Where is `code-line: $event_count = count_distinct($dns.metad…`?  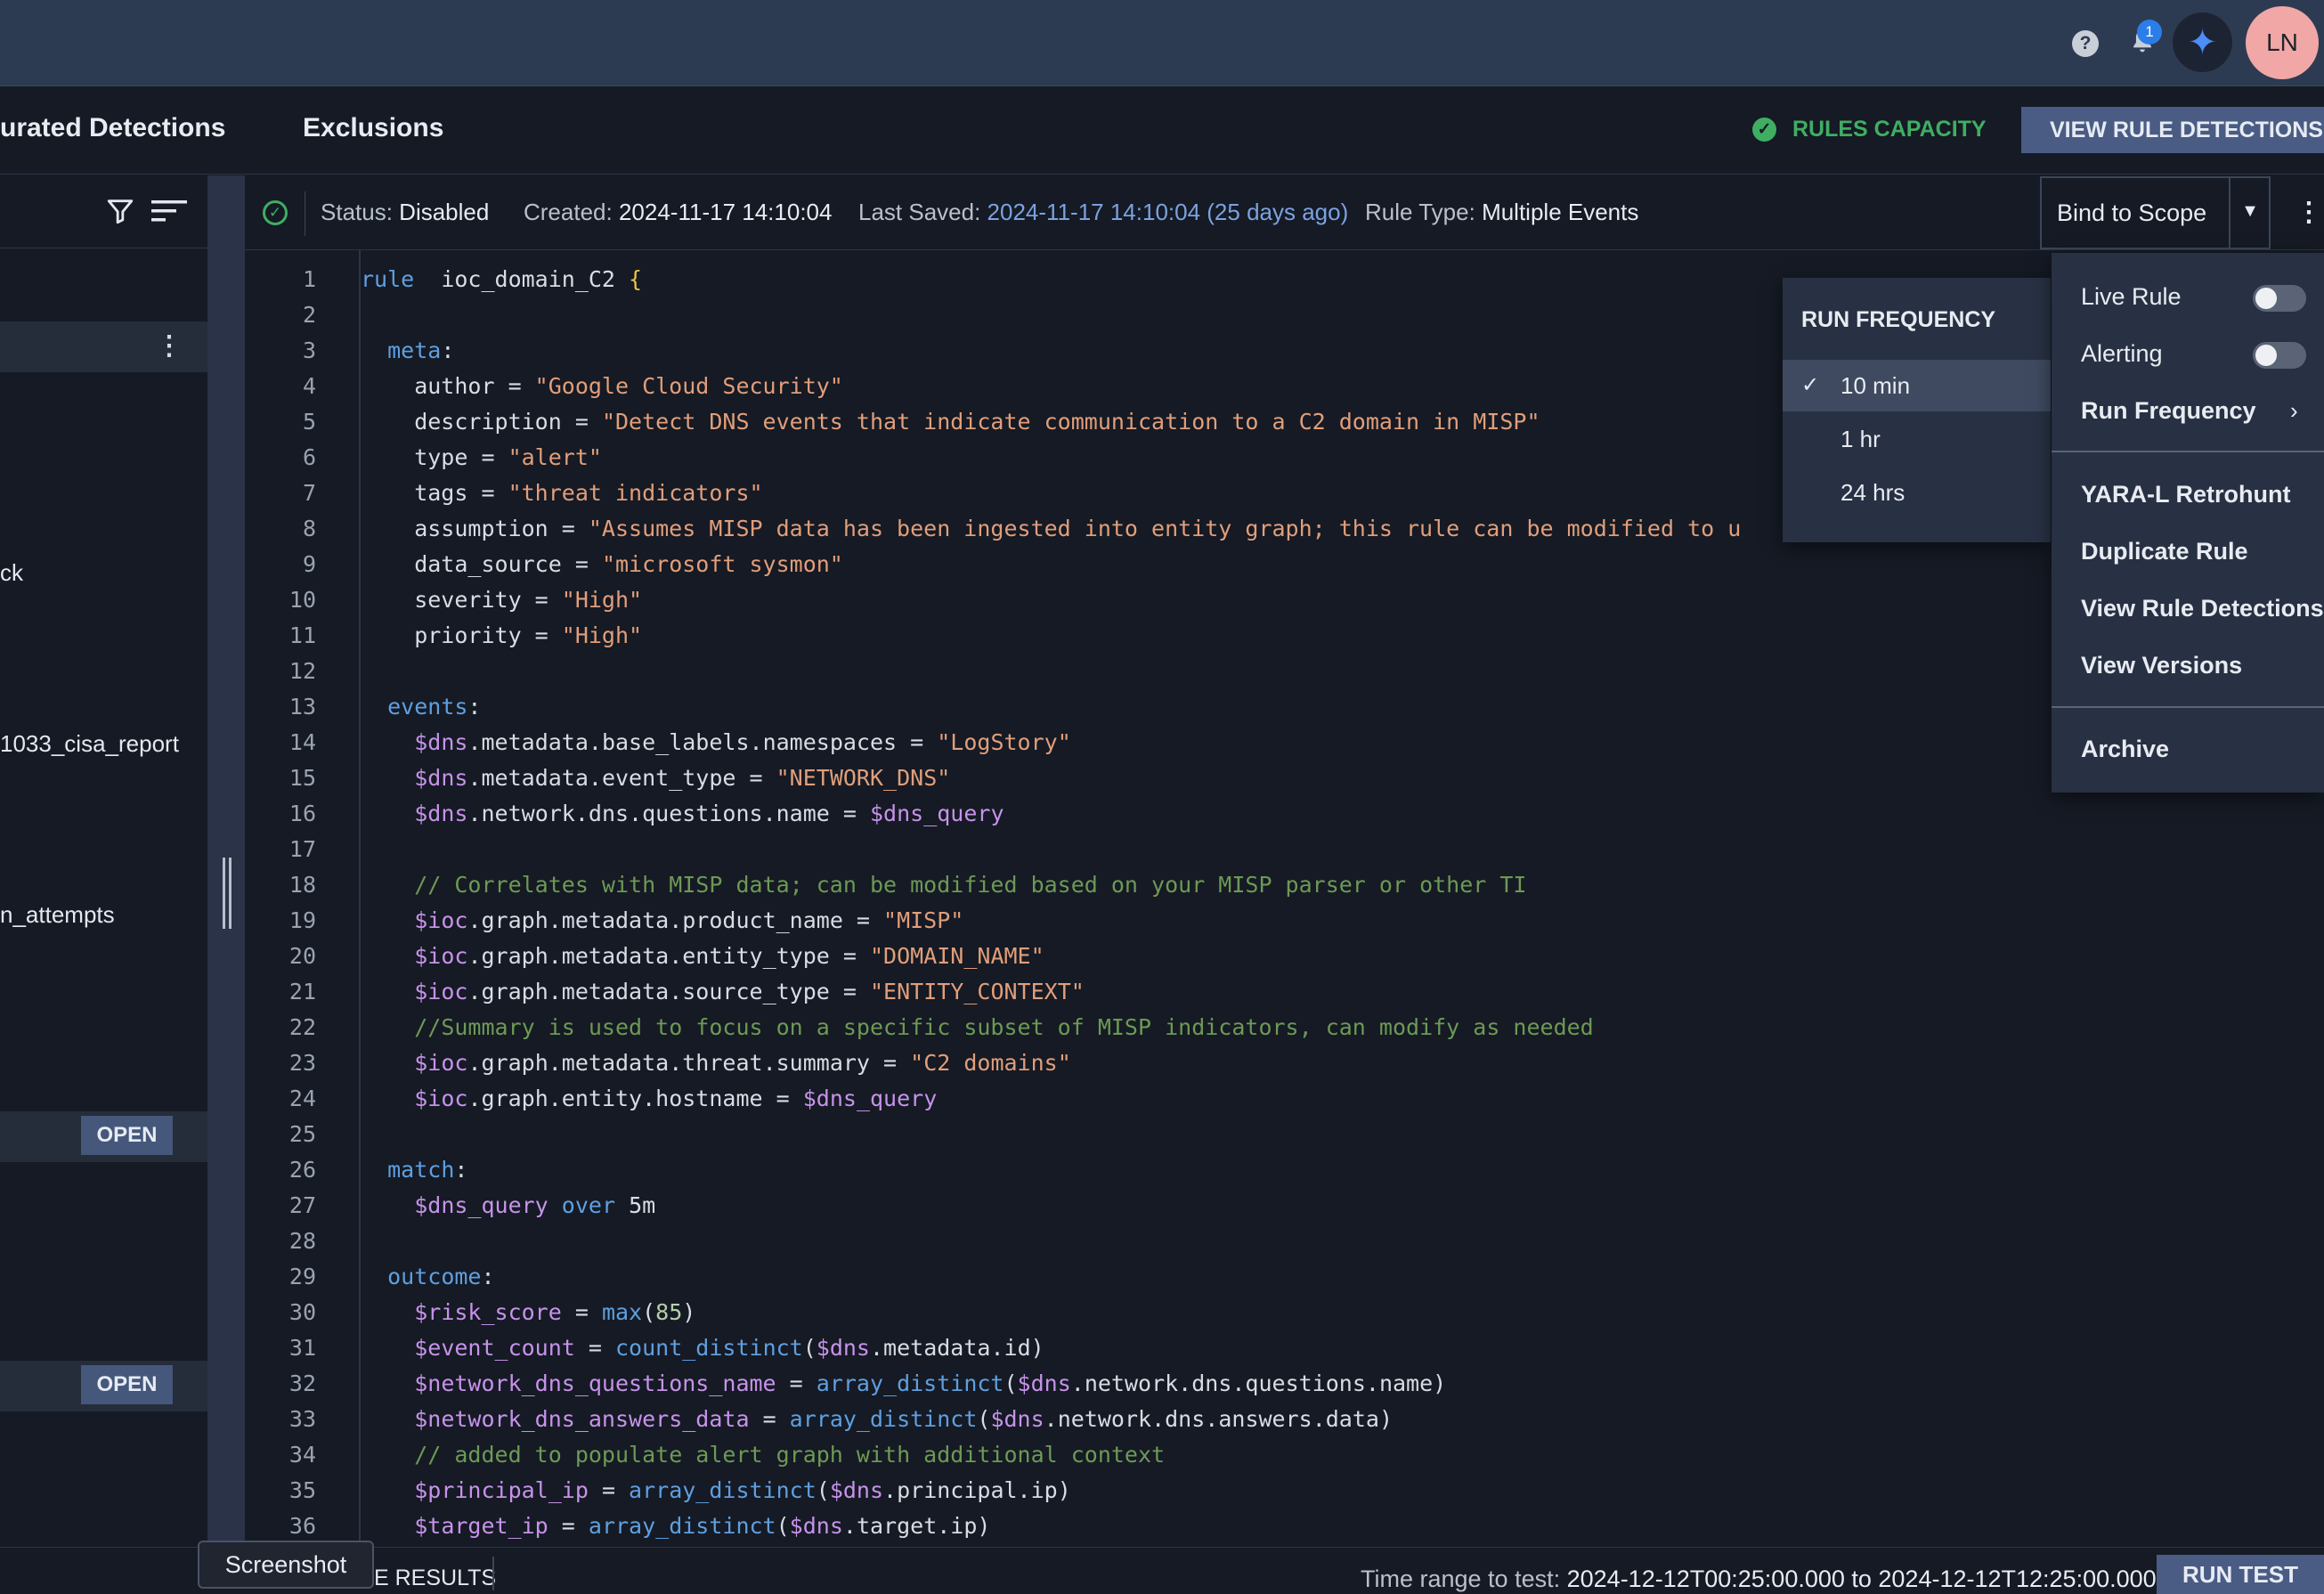
code-line: $event_count = count_distinct($dns.metad… is located at coordinates (703, 1348).